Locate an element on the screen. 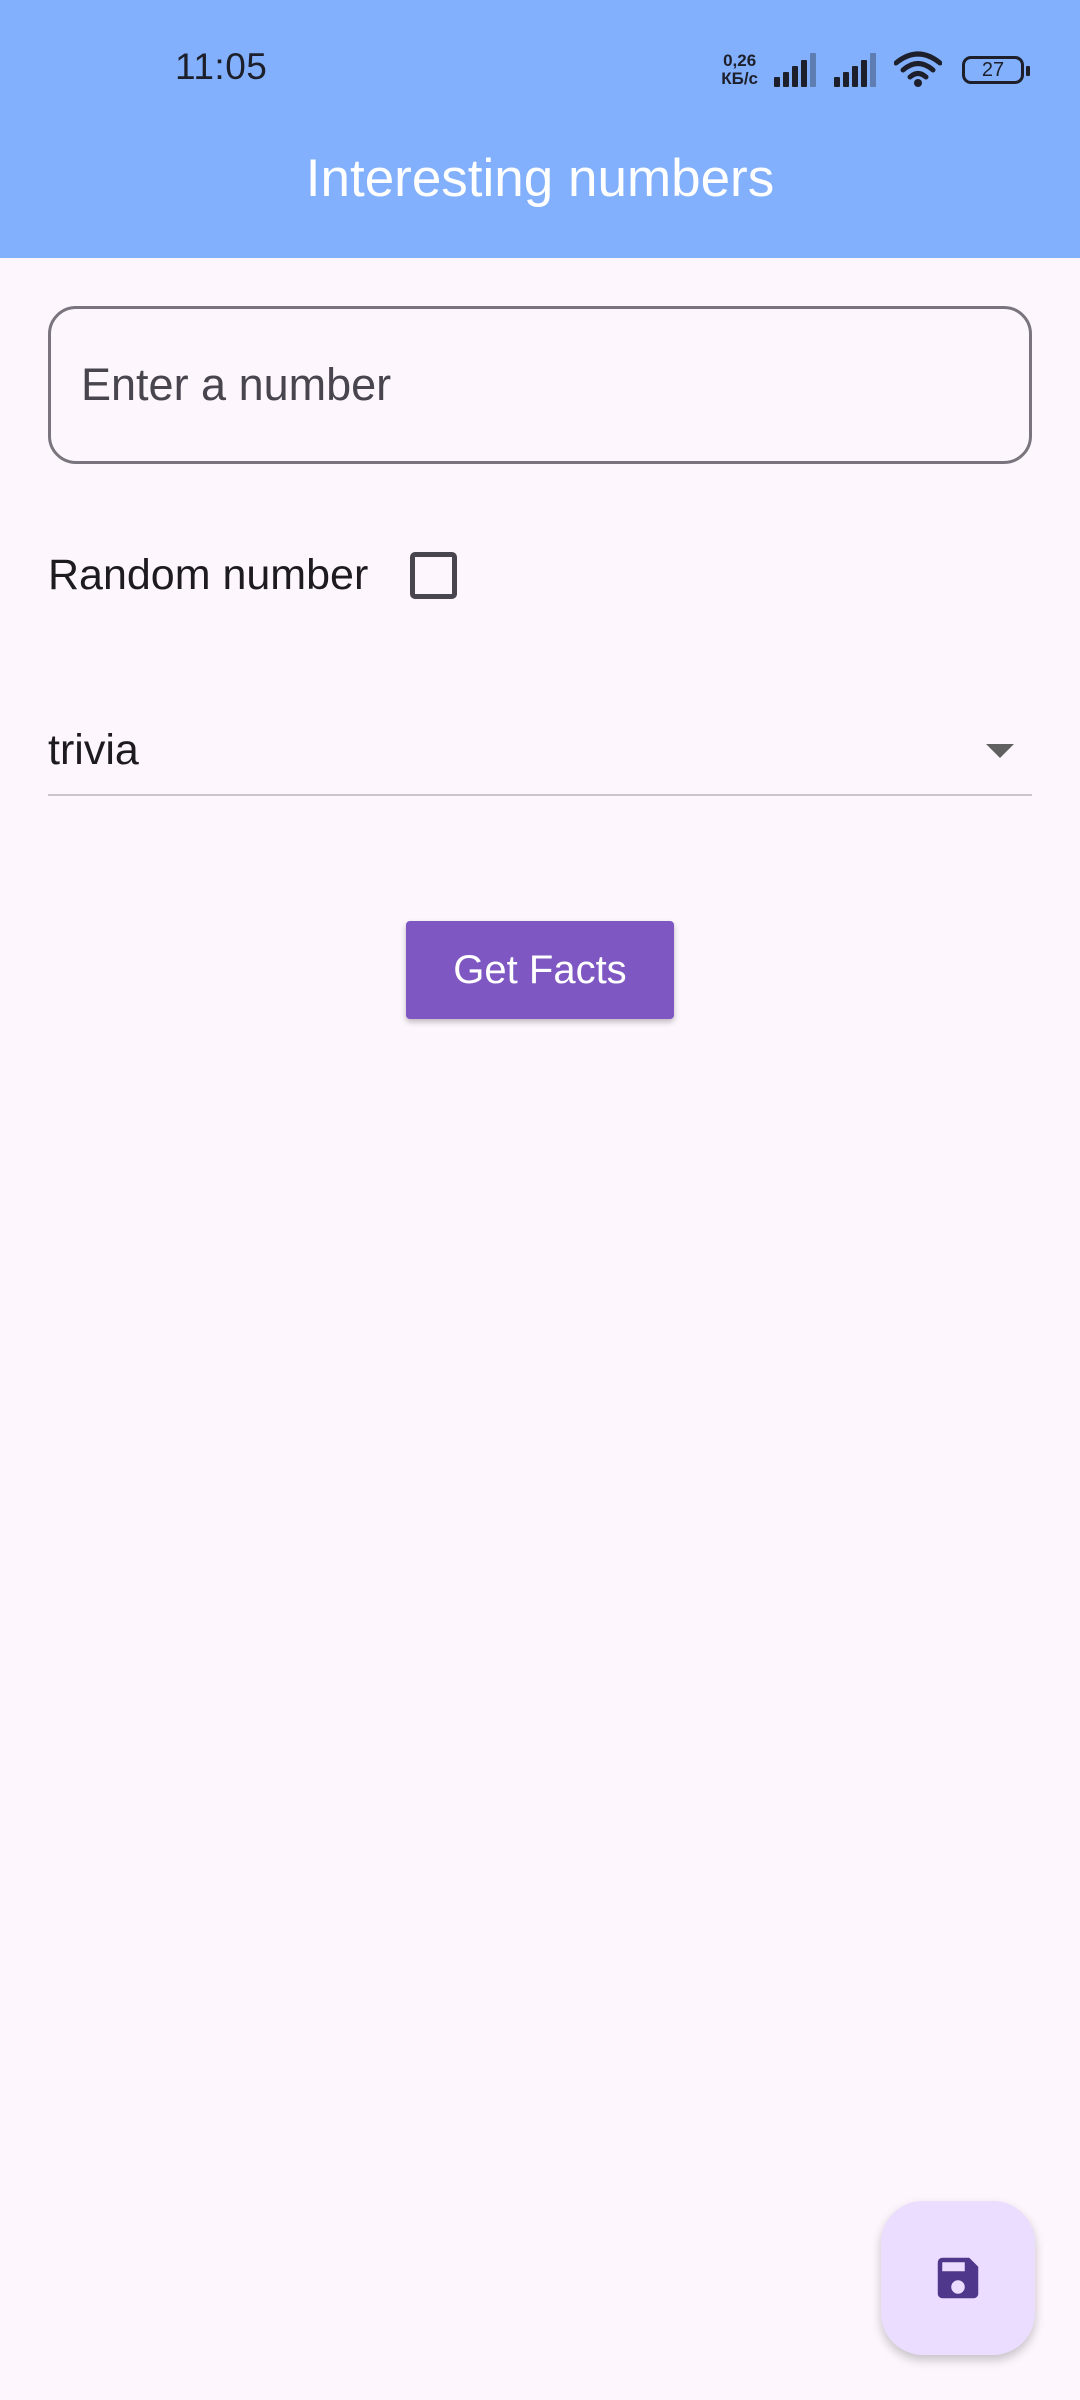 This screenshot has height=2400, width=1080. battery-icon: 27 is located at coordinates (996, 70).